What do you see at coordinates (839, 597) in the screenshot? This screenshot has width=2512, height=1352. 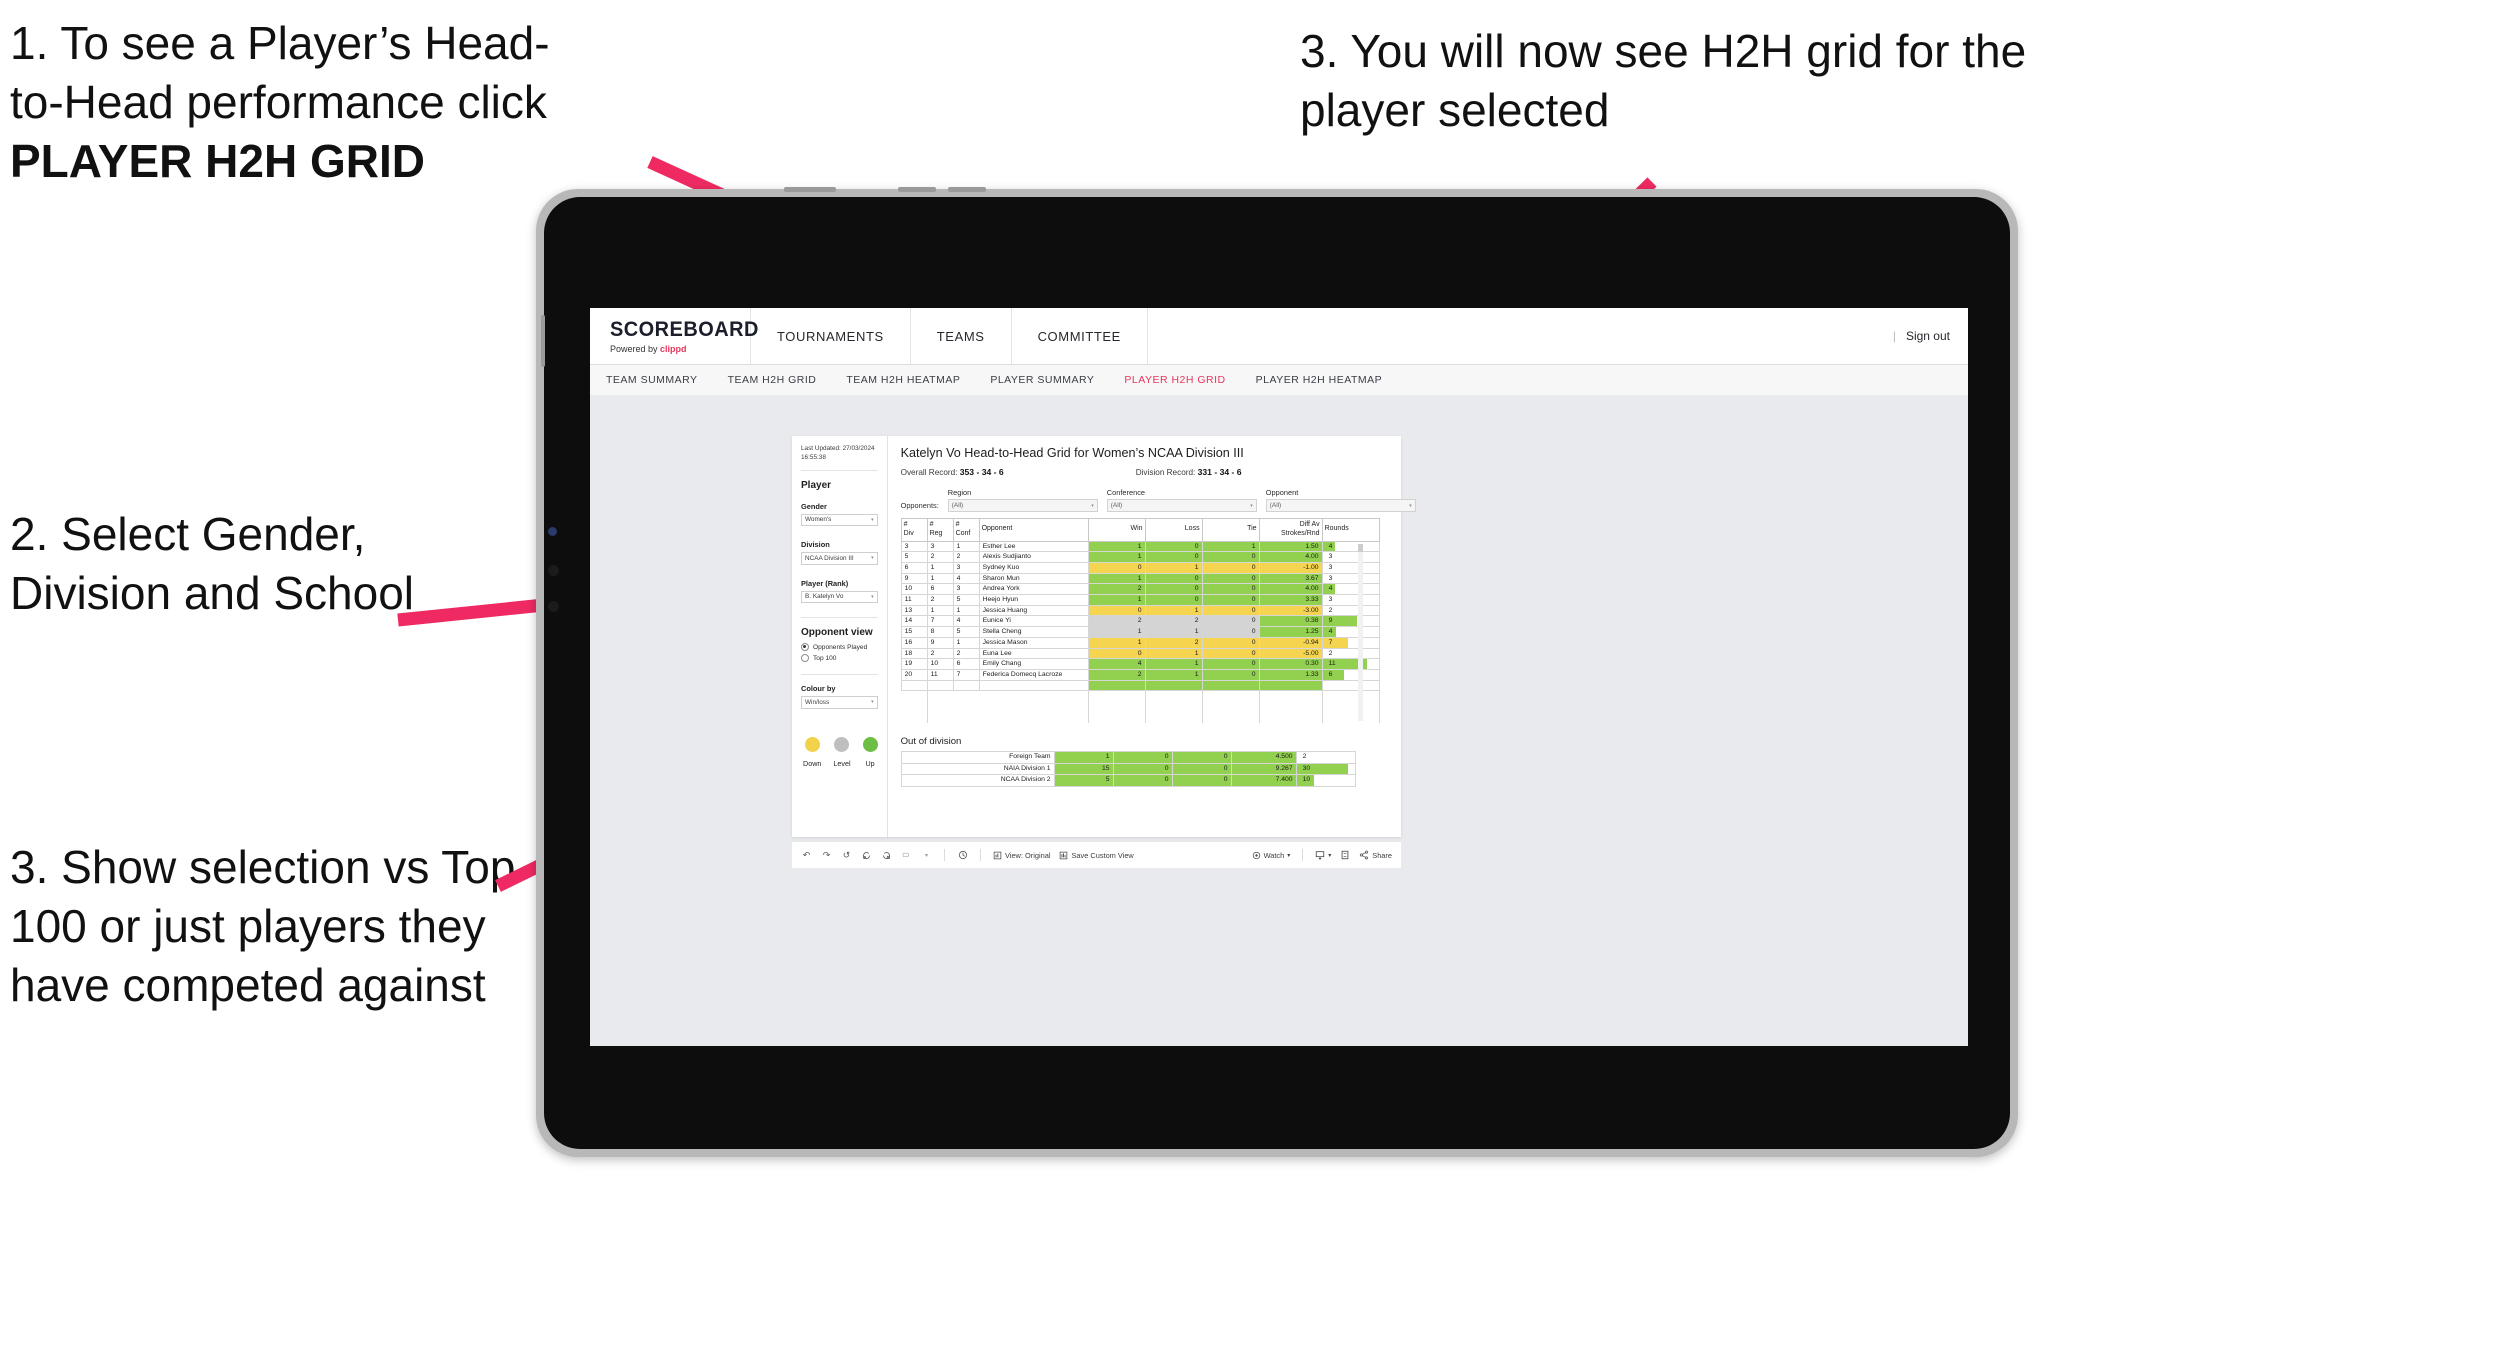 I see `player-rank-select: B. Katelyn Vo ▾` at bounding box center [839, 597].